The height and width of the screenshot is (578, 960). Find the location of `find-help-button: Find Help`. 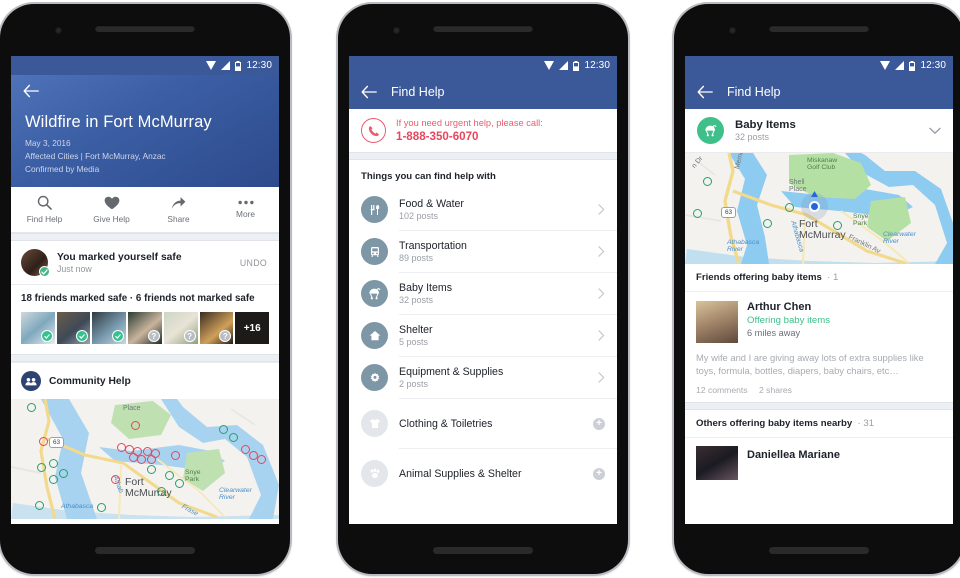

find-help-button: Find Help is located at coordinates (44, 209).